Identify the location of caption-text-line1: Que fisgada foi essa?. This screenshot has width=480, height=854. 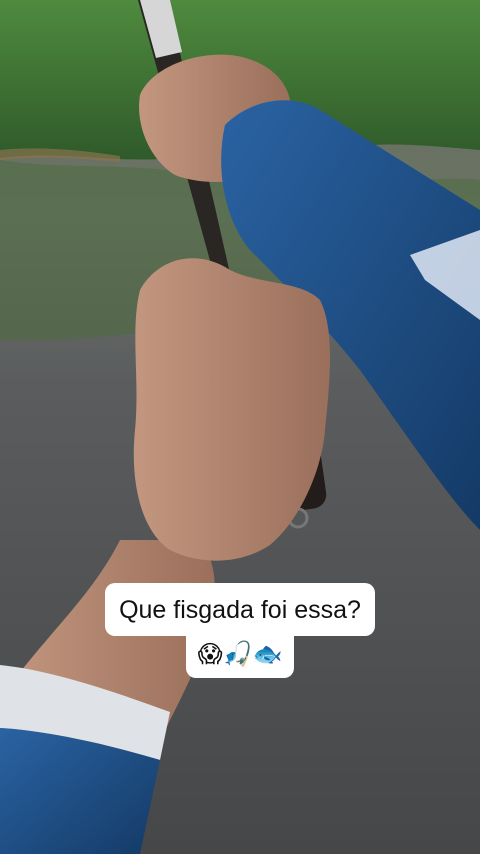
(240, 609).